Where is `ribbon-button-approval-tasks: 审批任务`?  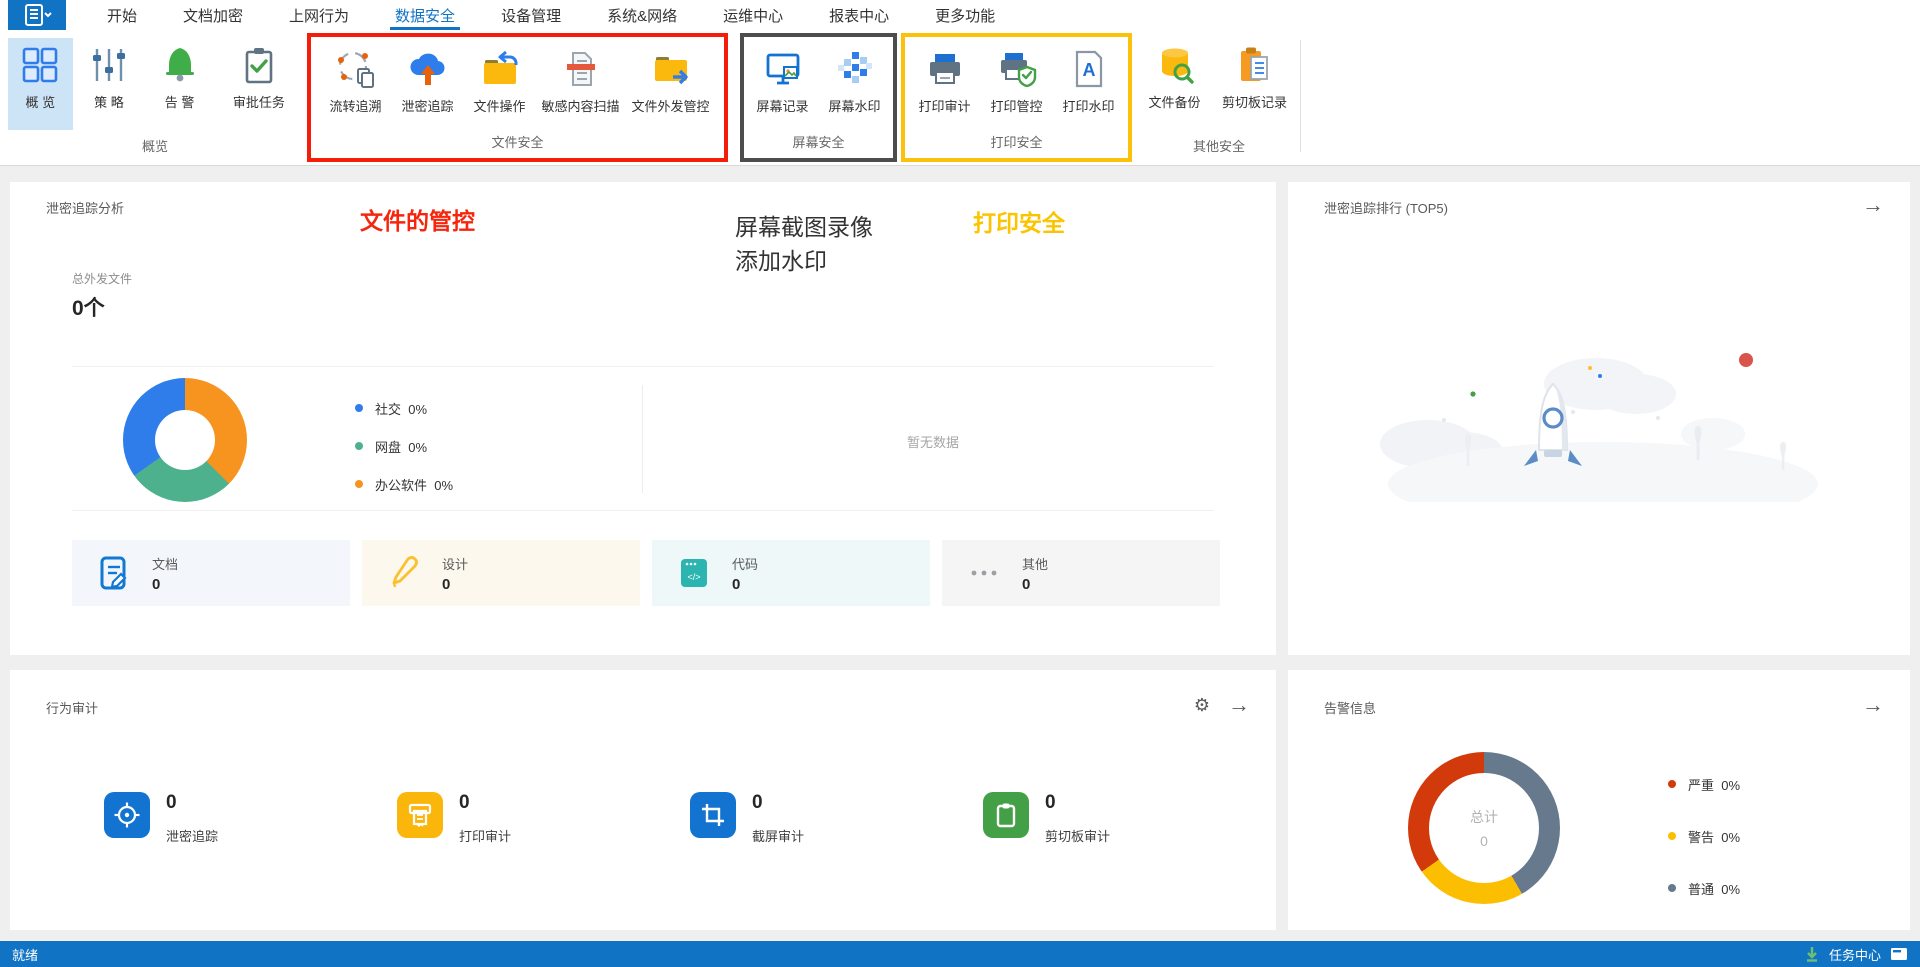
ribbon-button-approval-tasks: 审批任务 is located at coordinates (259, 84).